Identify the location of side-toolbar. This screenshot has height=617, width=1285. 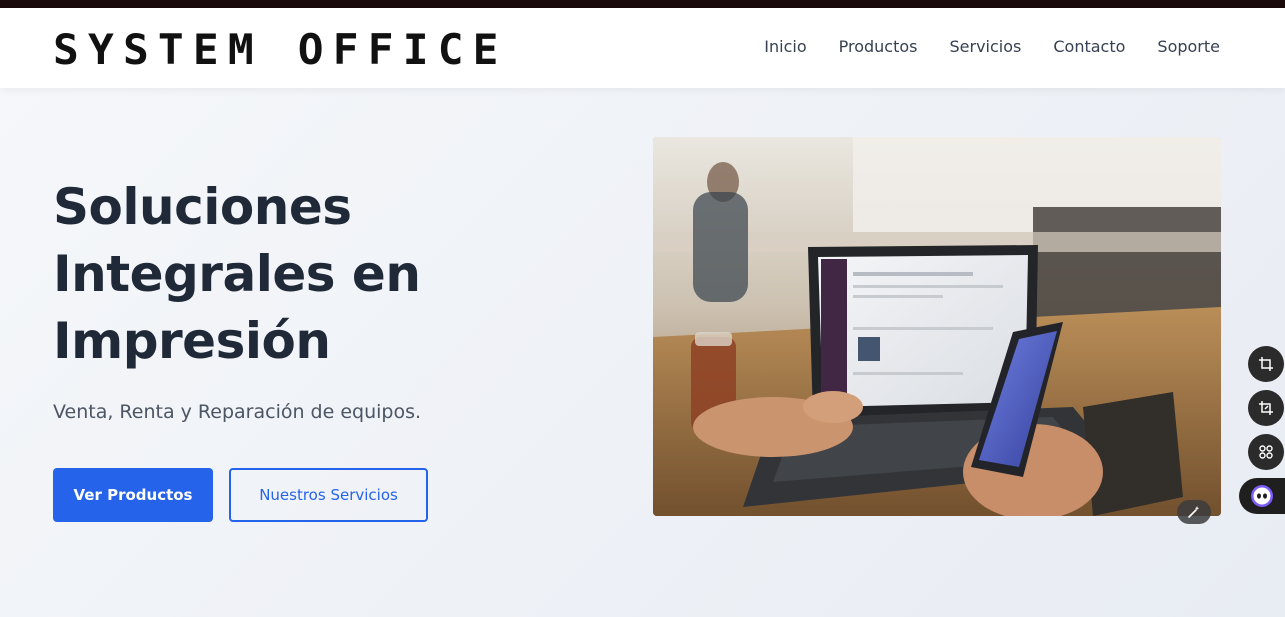
(1260, 430).